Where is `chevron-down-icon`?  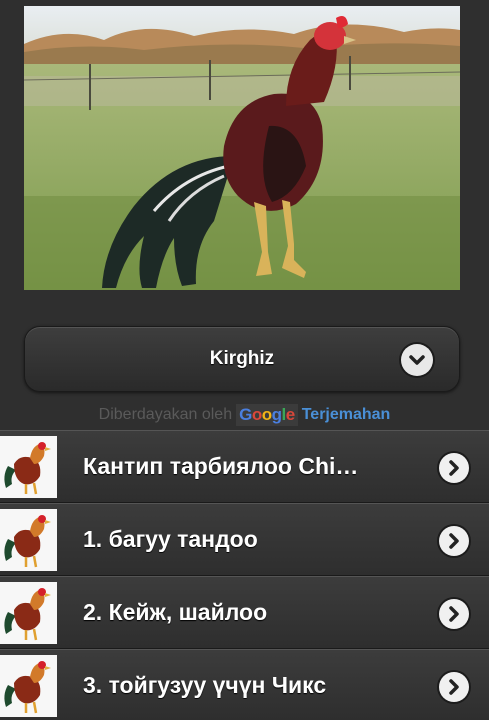 chevron-down-icon is located at coordinates (417, 360).